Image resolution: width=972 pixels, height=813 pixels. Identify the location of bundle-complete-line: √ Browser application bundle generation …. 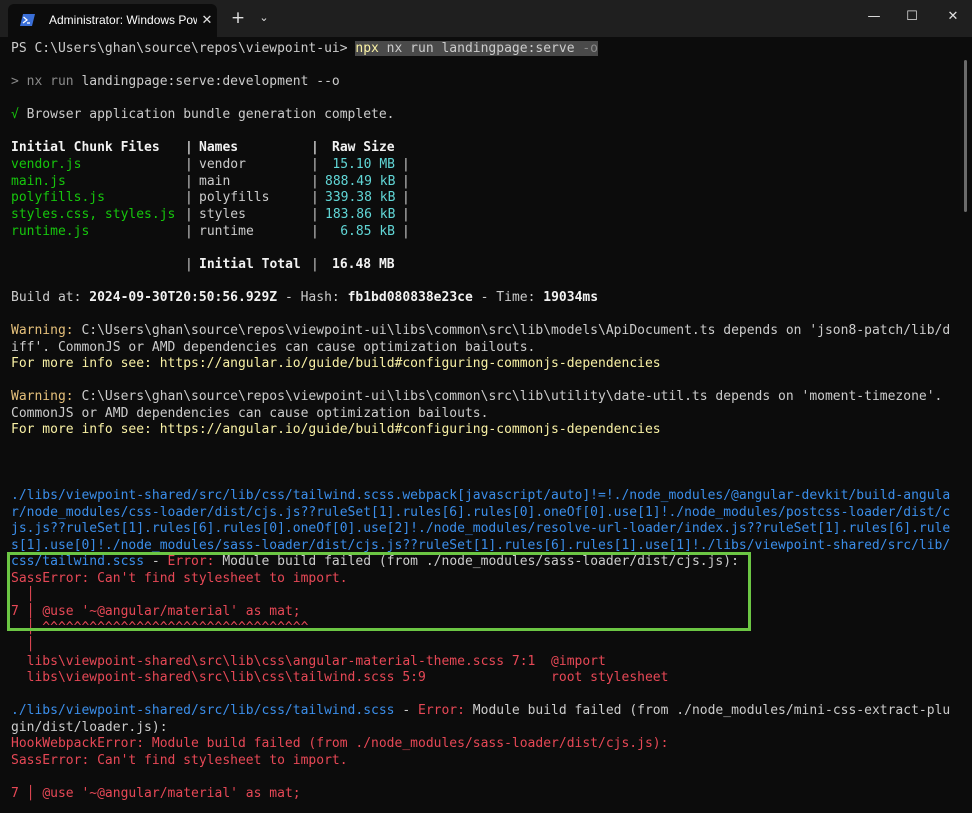
(203, 114).